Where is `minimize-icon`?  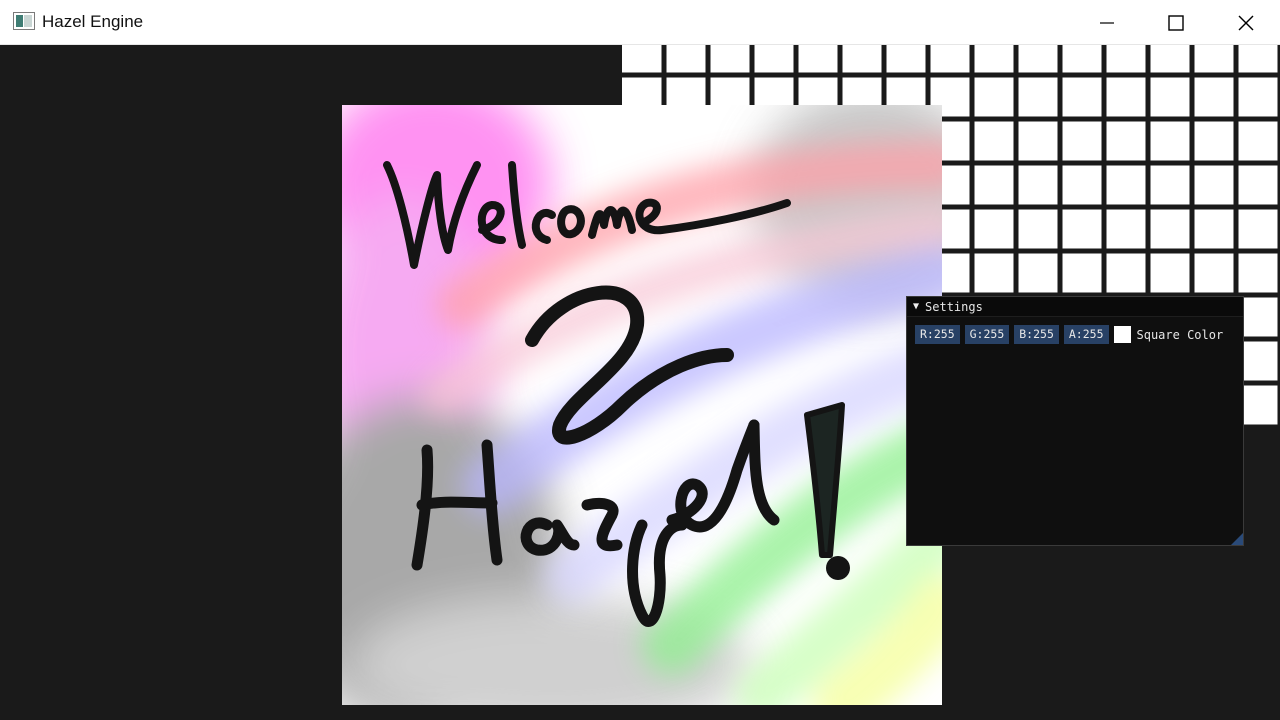
minimize-icon is located at coordinates (1107, 22).